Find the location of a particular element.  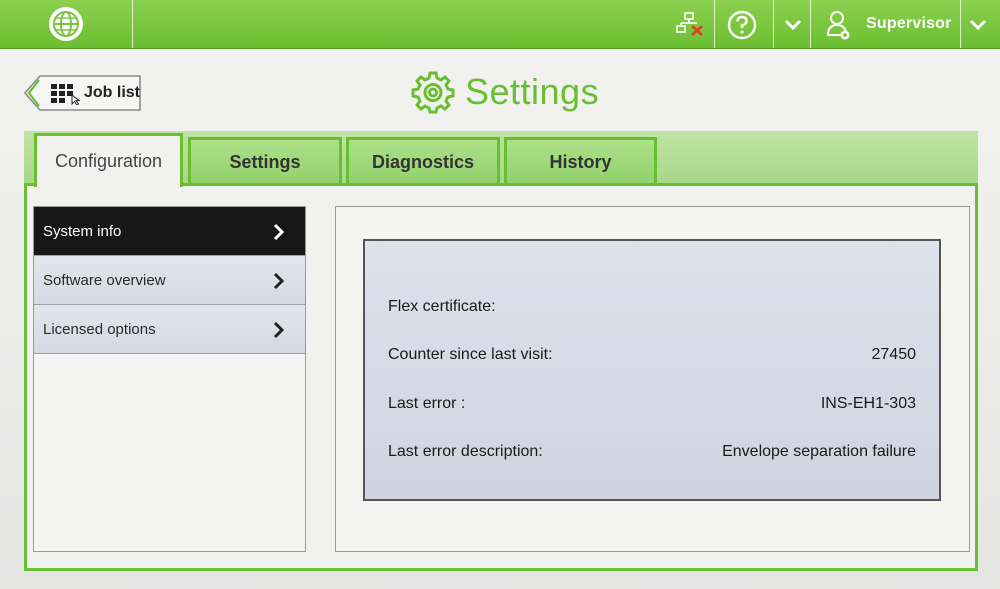

page-header: Settings is located at coordinates (505, 92).